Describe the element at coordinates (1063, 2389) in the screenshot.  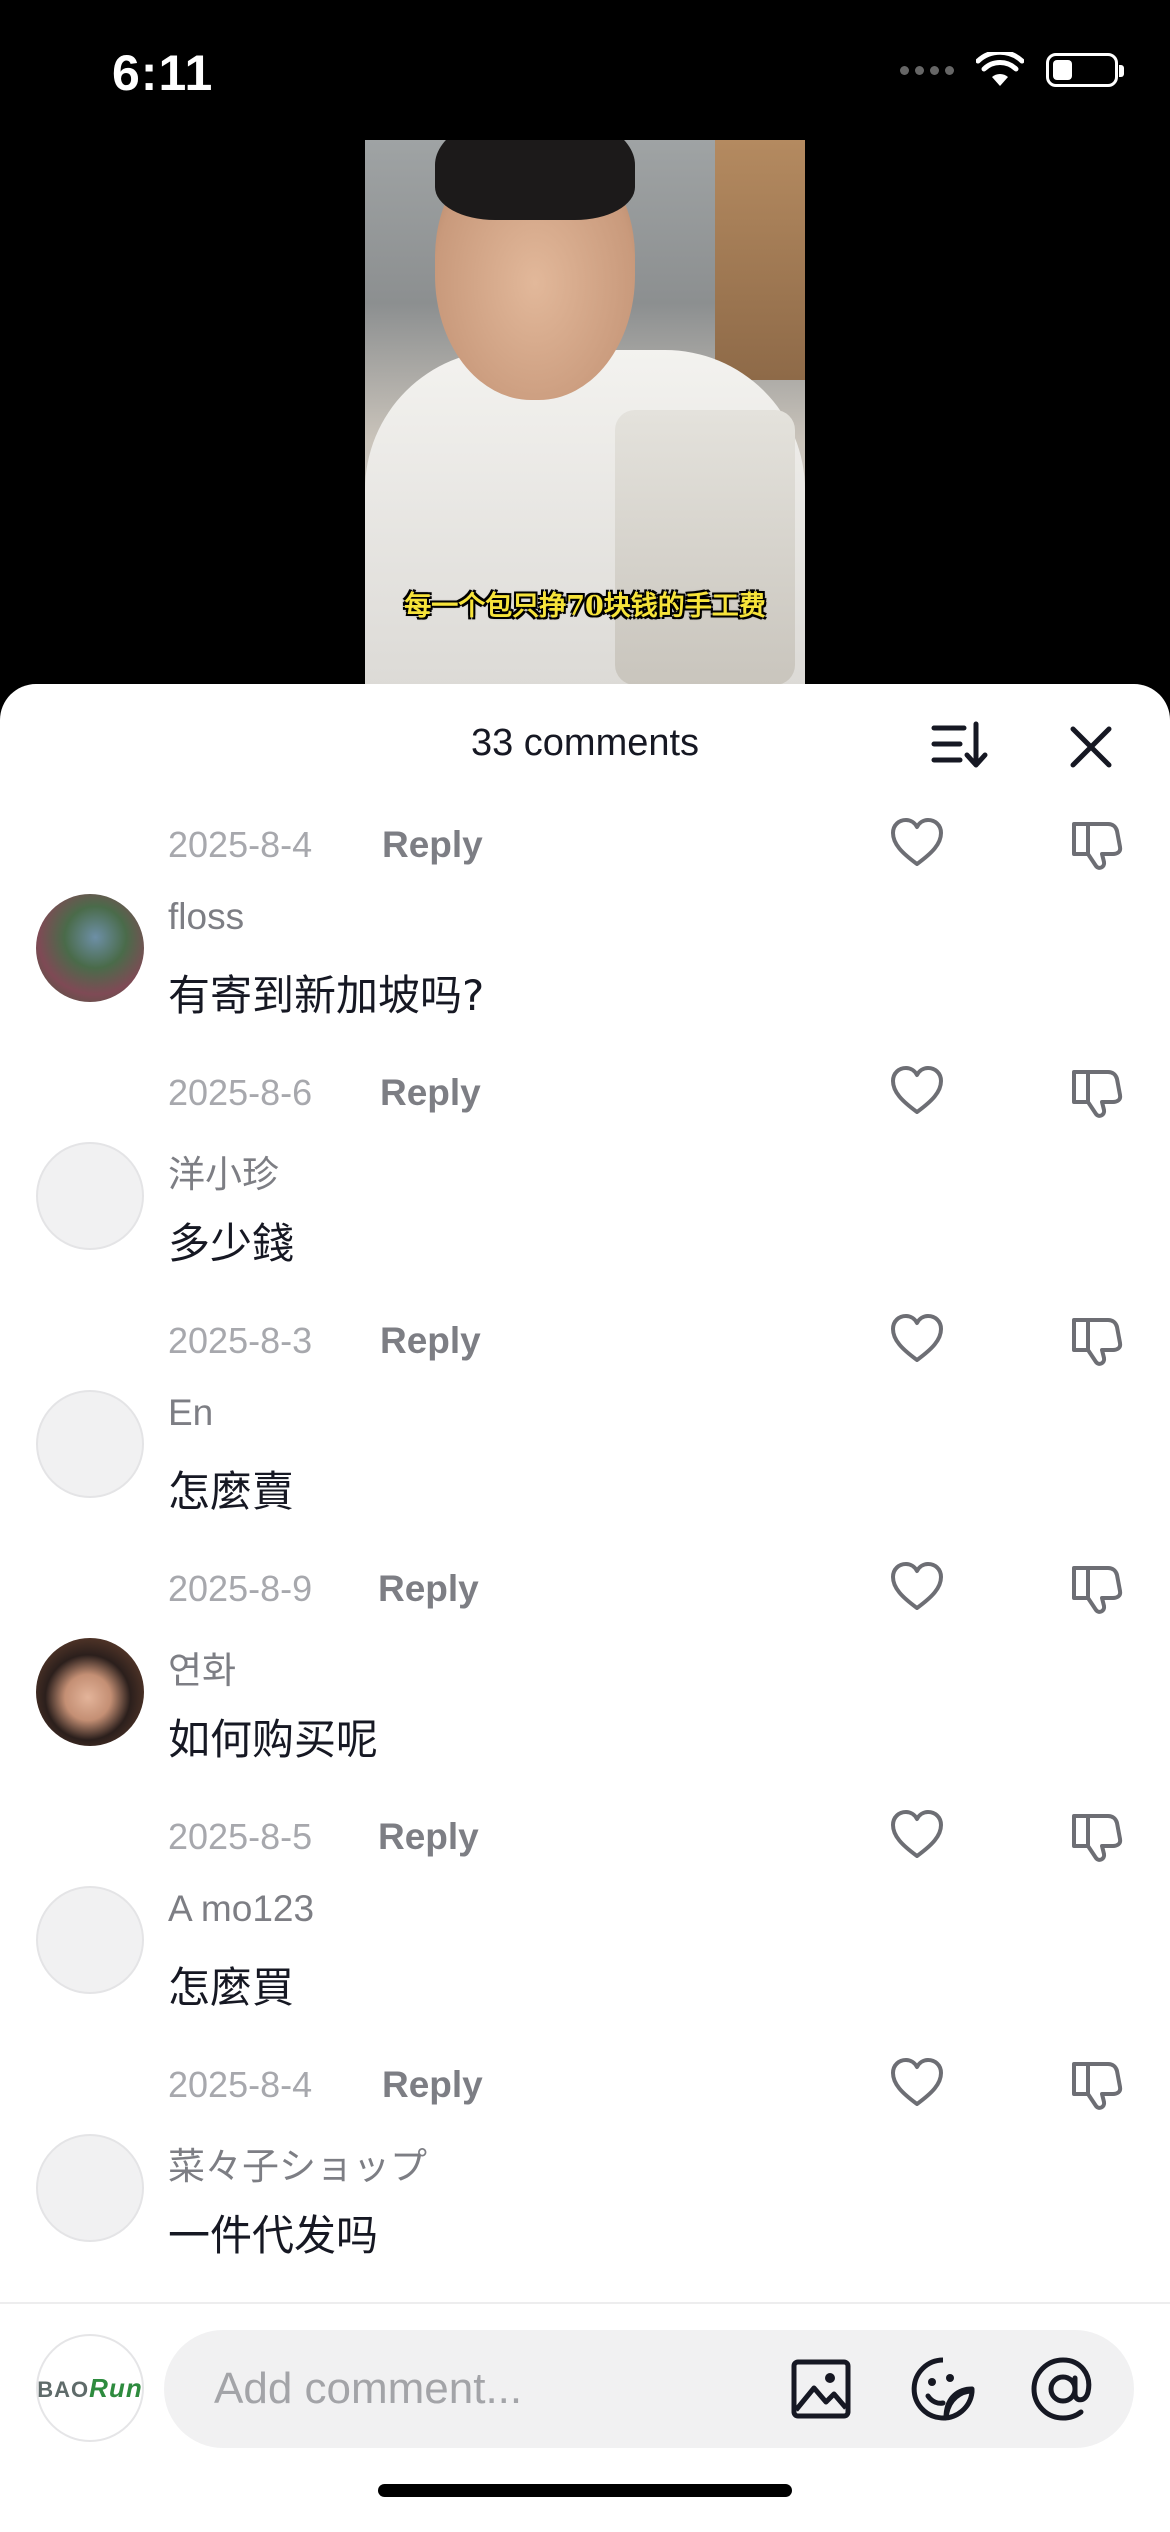
I see `at-icon` at that location.